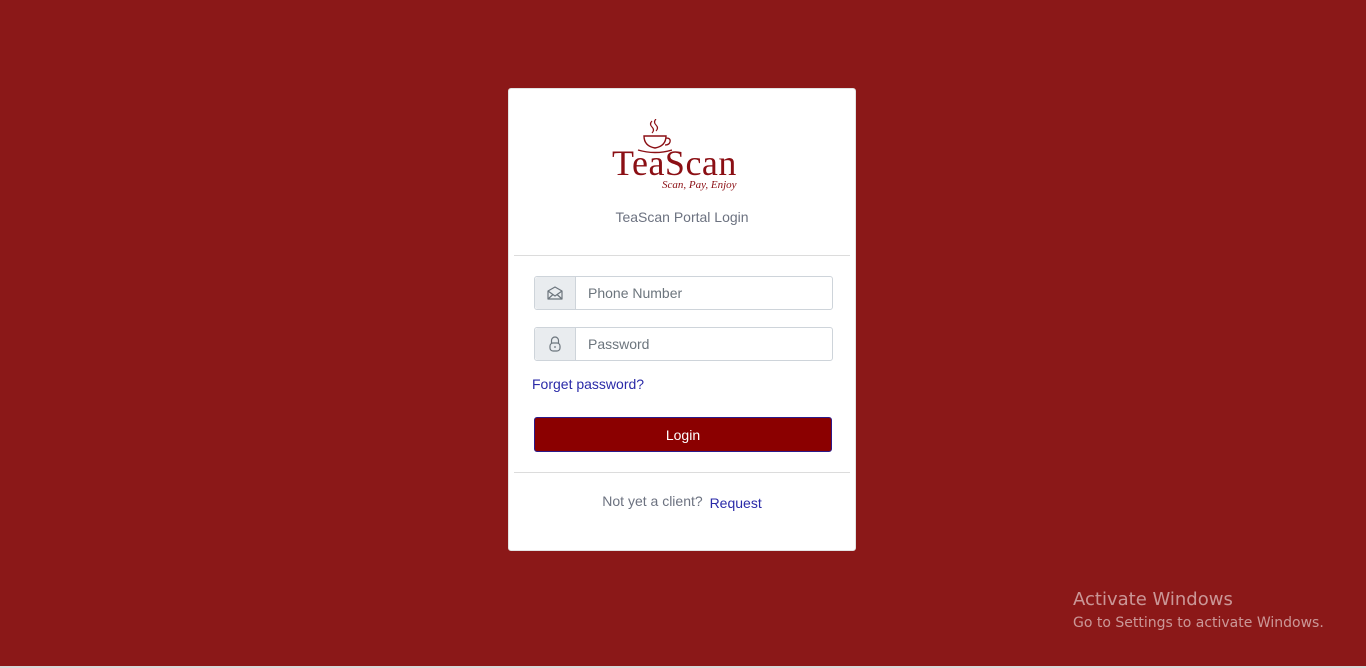 The height and width of the screenshot is (668, 1366). Describe the element at coordinates (704, 344) in the screenshot. I see `password-input` at that location.